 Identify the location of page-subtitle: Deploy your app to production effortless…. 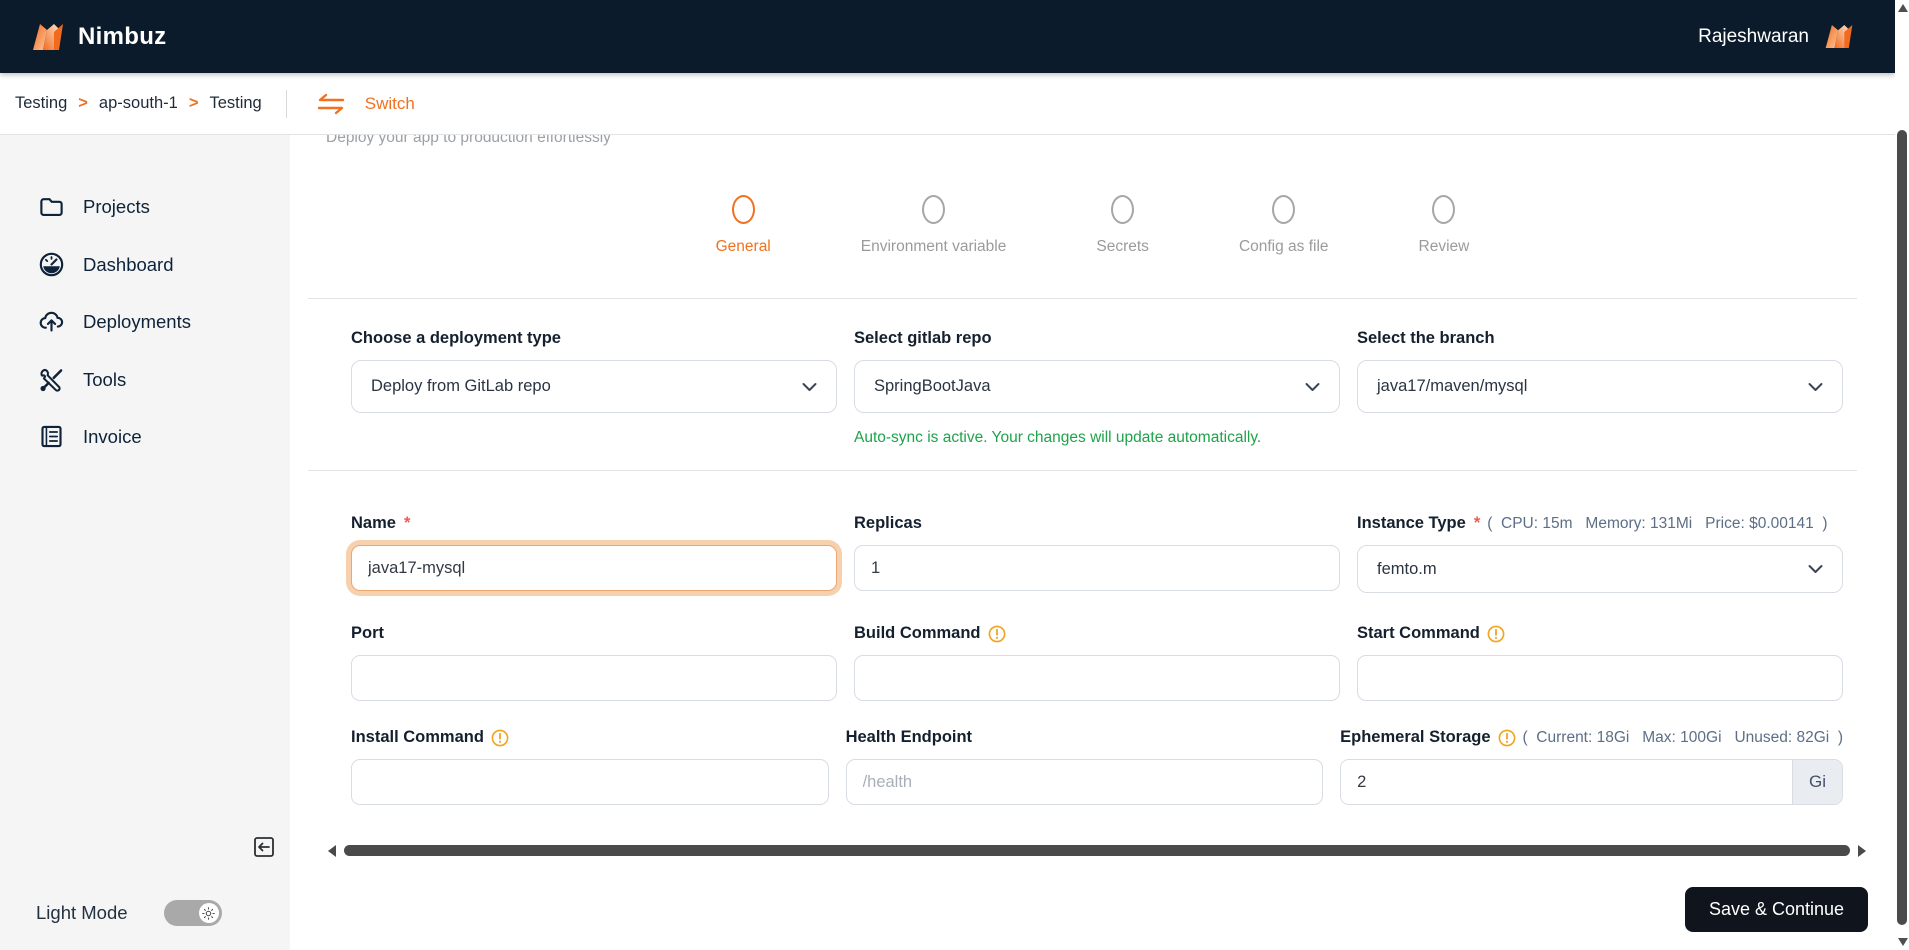
(468, 140).